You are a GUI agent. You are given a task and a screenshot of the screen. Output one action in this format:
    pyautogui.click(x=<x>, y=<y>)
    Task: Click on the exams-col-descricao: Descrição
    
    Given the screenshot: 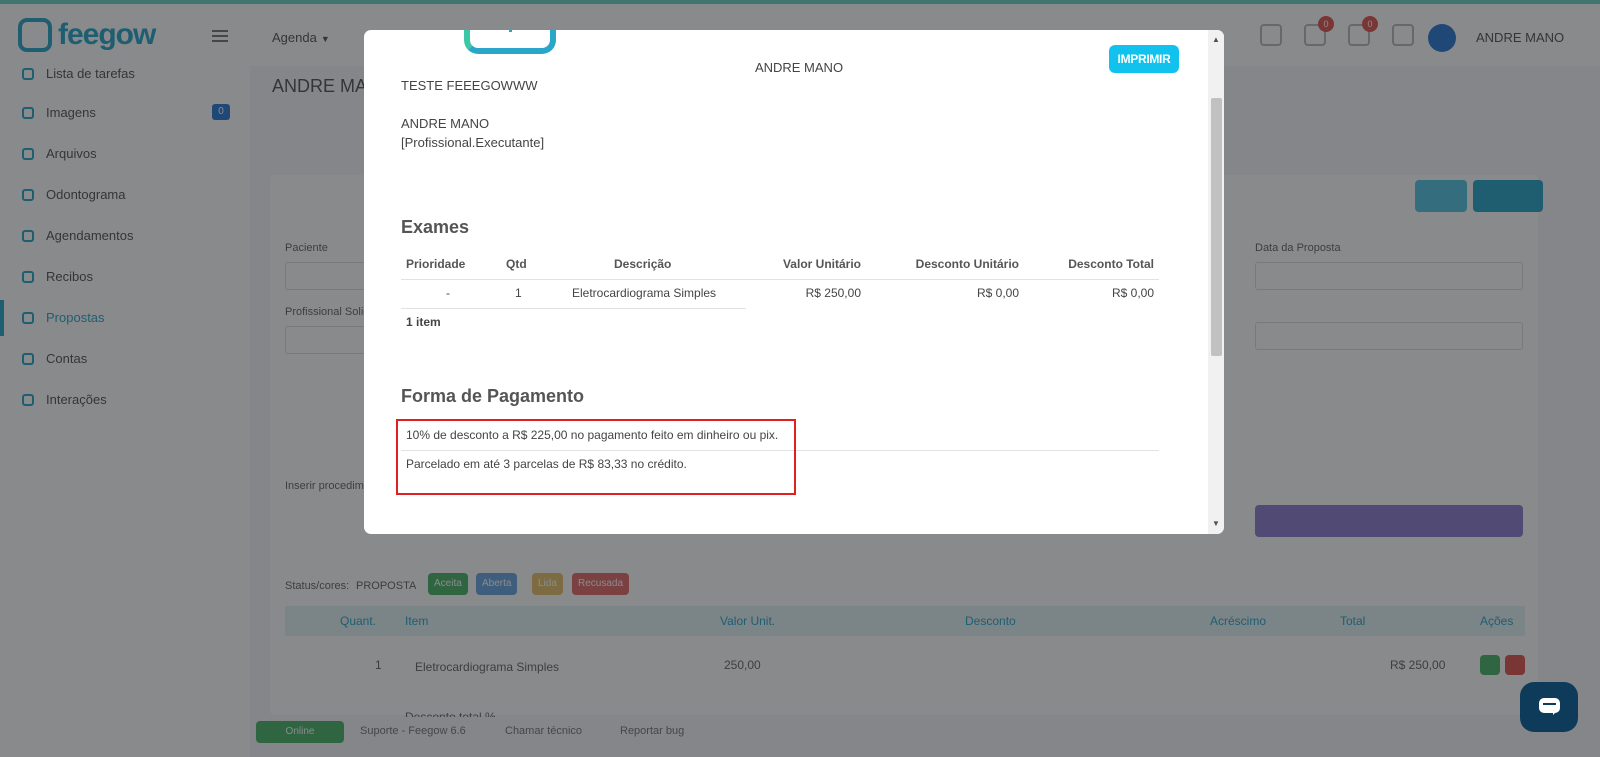 What is the action you would take?
    pyautogui.click(x=643, y=264)
    